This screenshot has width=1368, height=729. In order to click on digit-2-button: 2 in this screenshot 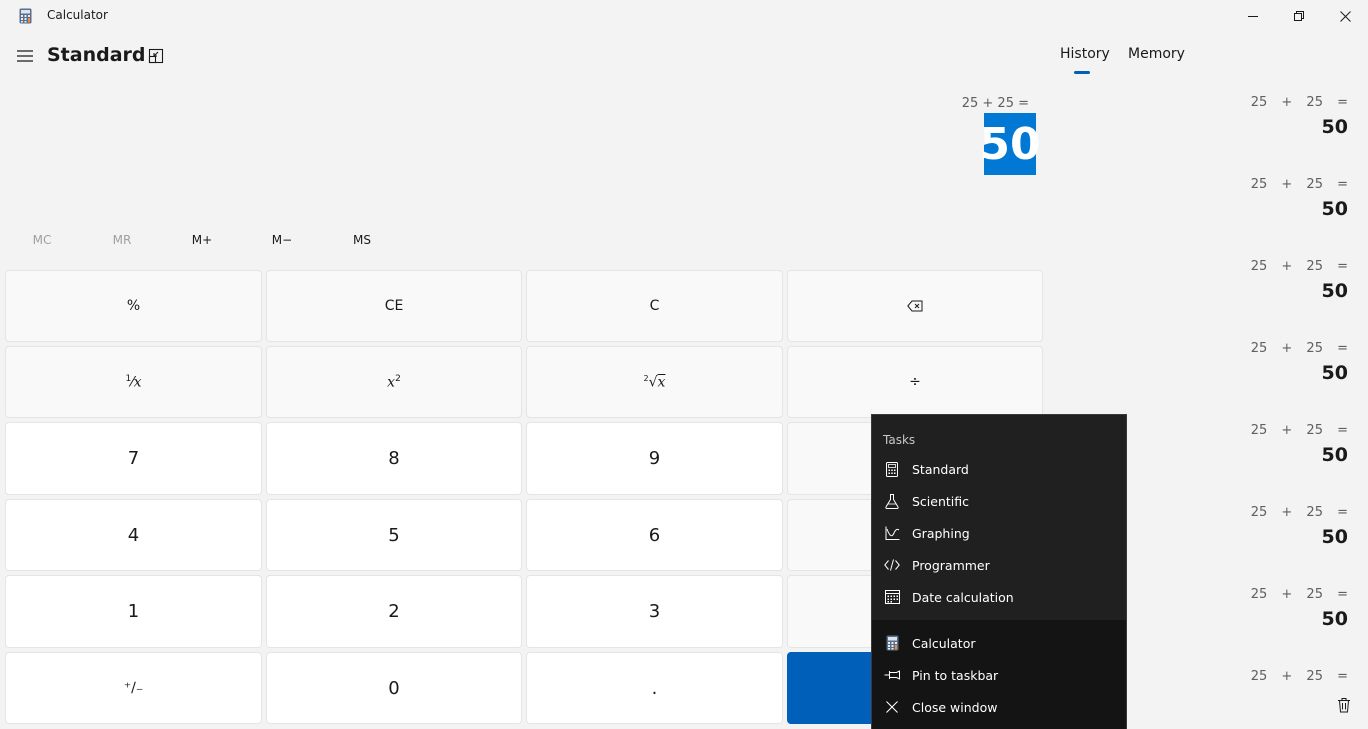, I will do `click(394, 611)`.